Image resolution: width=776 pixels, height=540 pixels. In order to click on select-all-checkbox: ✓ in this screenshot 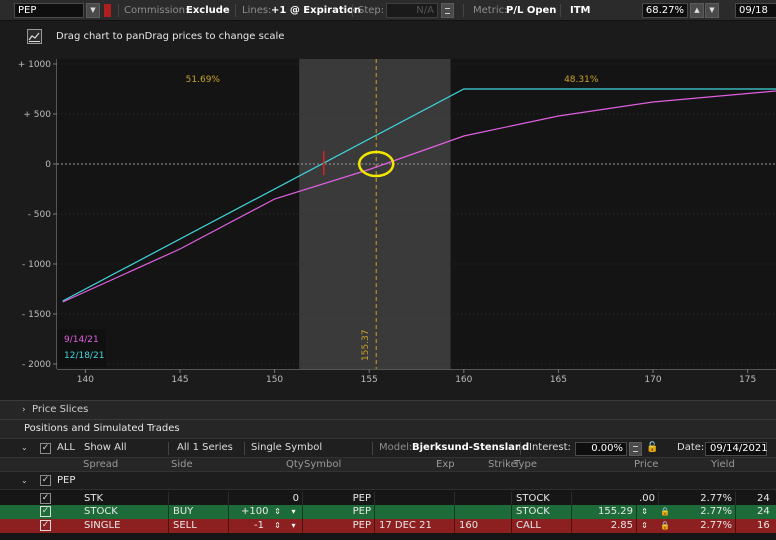, I will do `click(45, 448)`.